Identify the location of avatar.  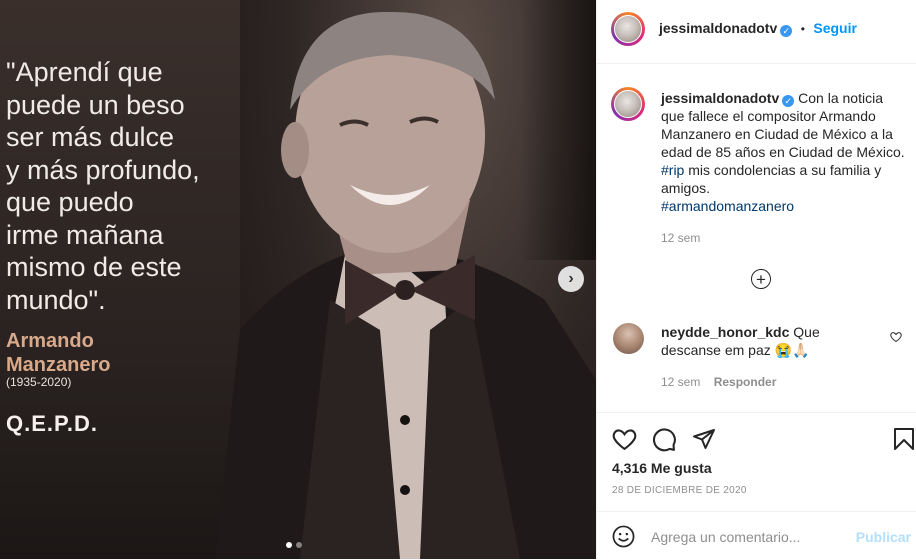
(628, 29).